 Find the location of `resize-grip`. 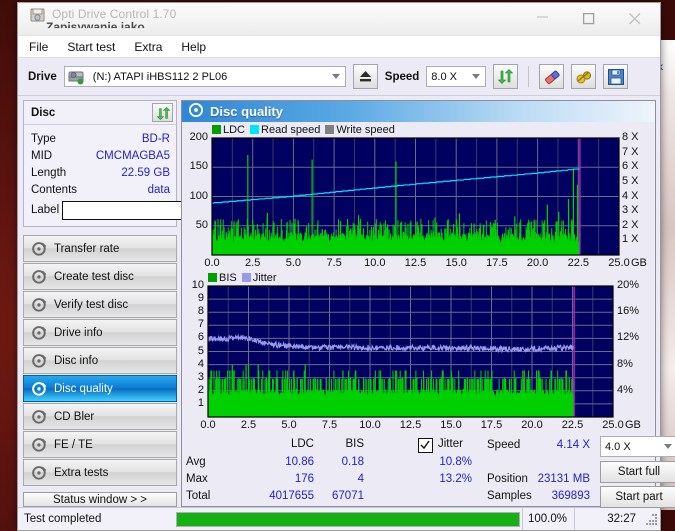

resize-grip is located at coordinates (651, 519).